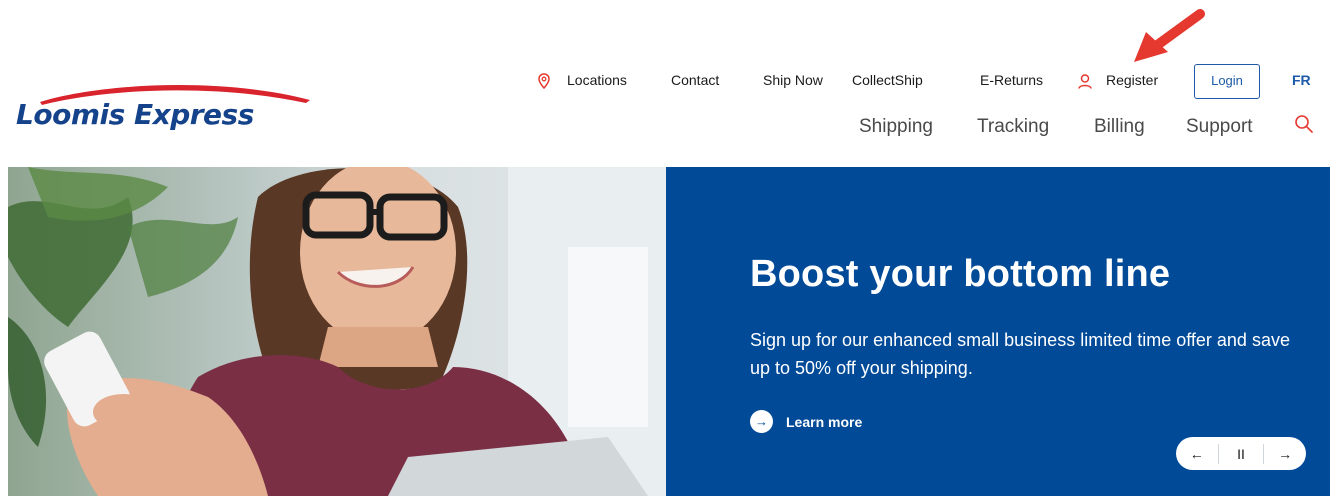 The image size is (1330, 496). I want to click on nav-e-returns-link: E-Returns, so click(1011, 80).